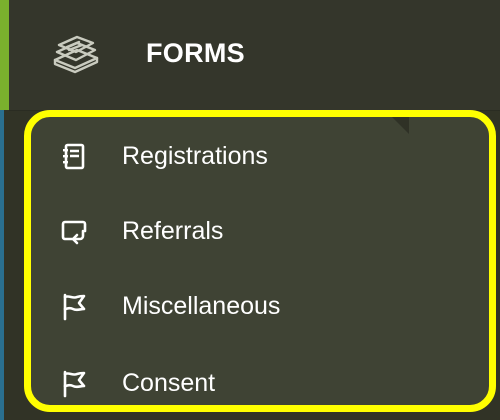 The width and height of the screenshot is (500, 420). Describe the element at coordinates (195, 156) in the screenshot. I see `menu-item-label: Registrations` at that location.